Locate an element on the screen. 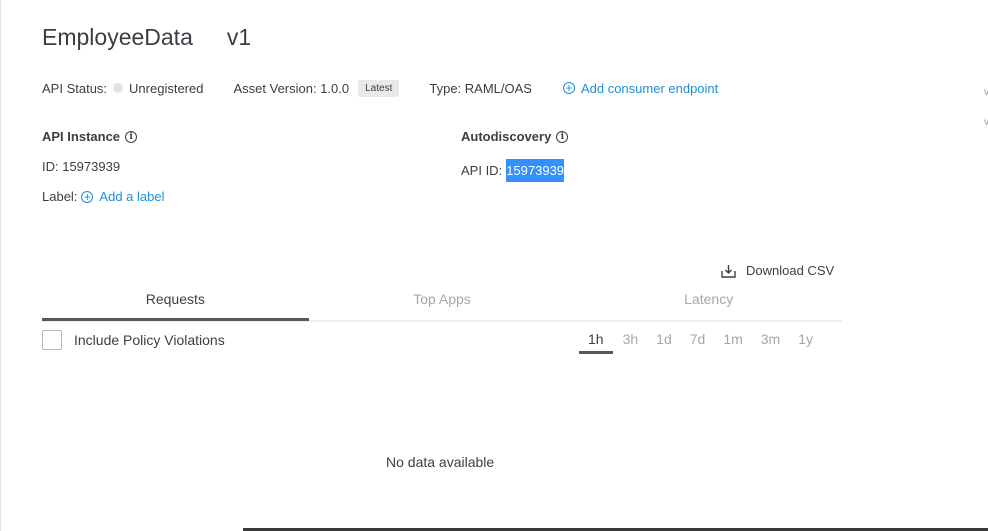  api-status-label: API Status: is located at coordinates (75, 88).